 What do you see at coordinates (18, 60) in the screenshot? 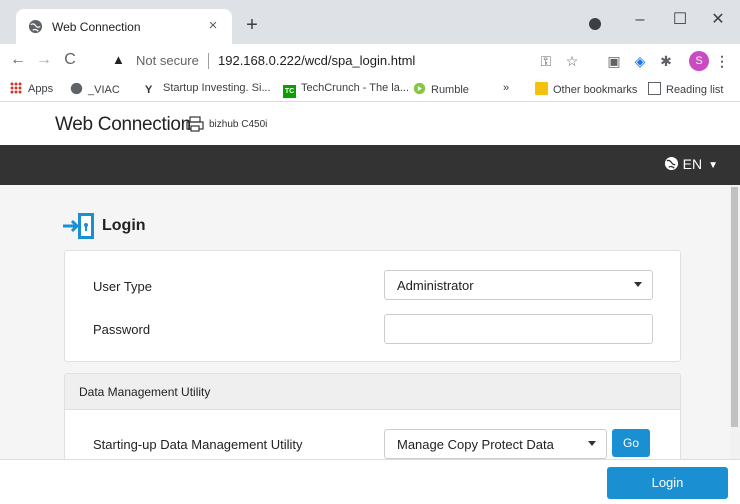
I see `back-button: ←` at bounding box center [18, 60].